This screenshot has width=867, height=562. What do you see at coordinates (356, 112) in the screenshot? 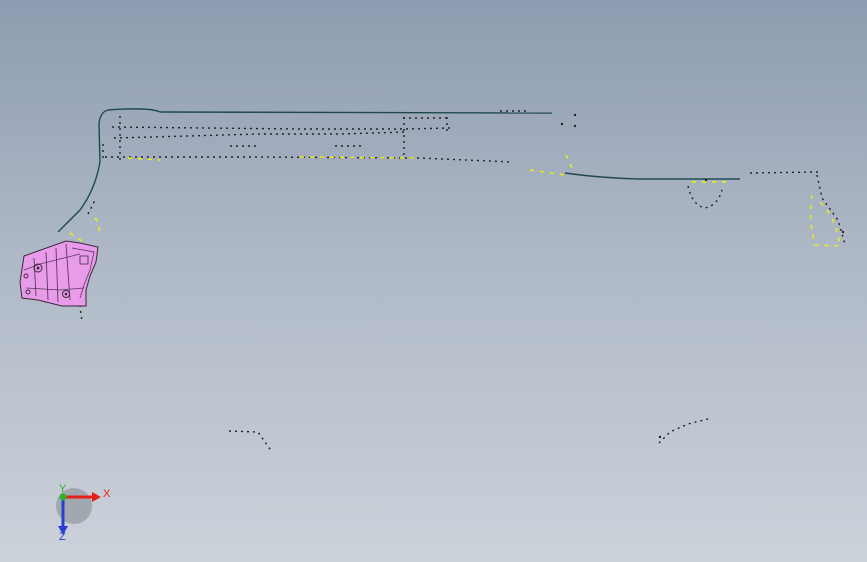
I see `rail-top-edge` at bounding box center [356, 112].